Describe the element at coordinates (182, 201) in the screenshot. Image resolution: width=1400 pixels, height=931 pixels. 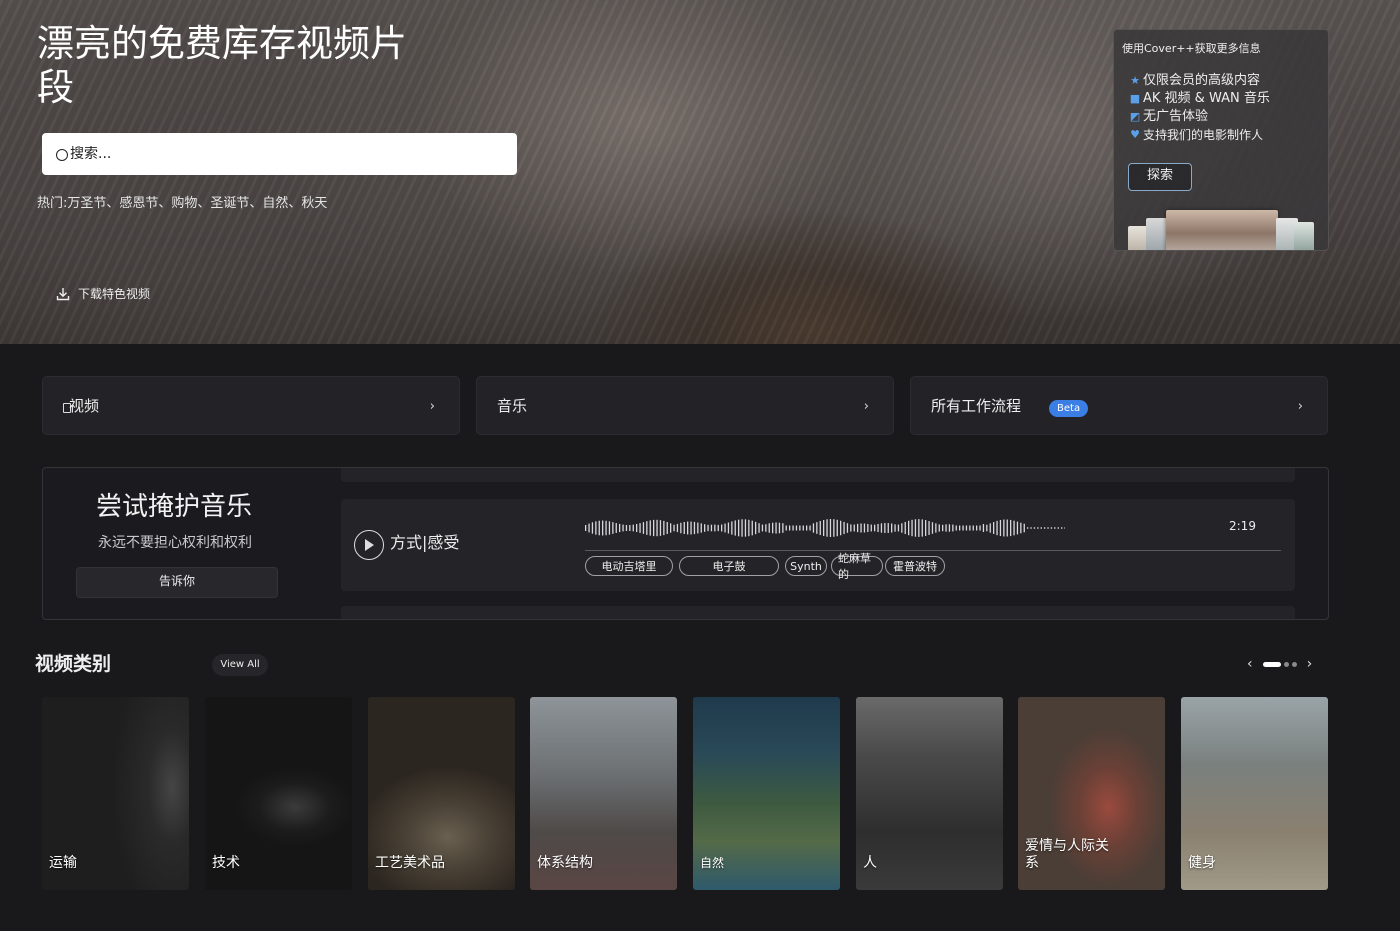
I see `popular-searches: 热门:万圣节、感恩节、购物、圣诞节、自然、秋天` at that location.